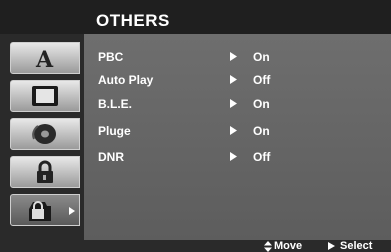  I want to click on audio-disc-icon, so click(44, 134).